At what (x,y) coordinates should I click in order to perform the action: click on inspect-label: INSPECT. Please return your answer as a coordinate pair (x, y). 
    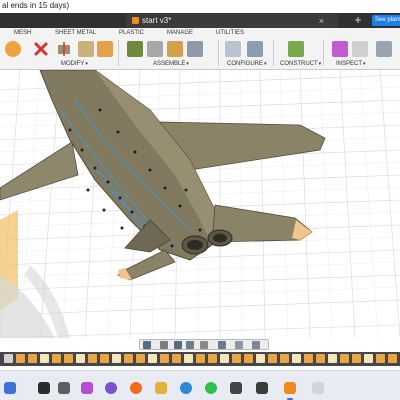
    Looking at the image, I should click on (349, 64).